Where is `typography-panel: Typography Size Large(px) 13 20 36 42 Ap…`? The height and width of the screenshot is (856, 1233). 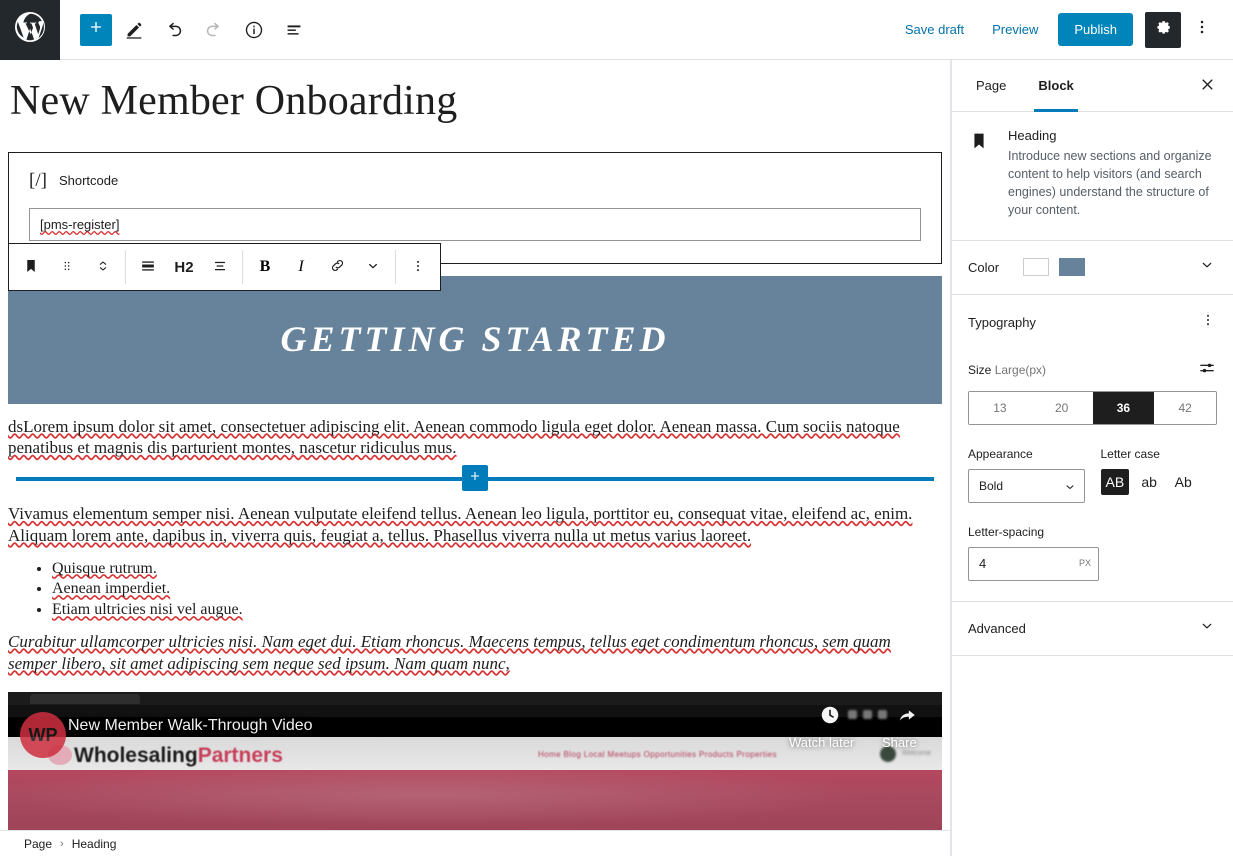 typography-panel: Typography Size Large(px) 13 20 36 42 Ap… is located at coordinates (1092, 448).